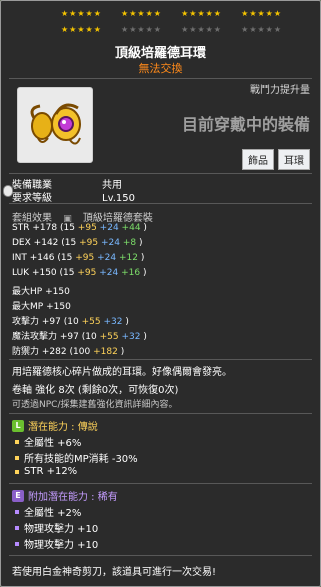 The height and width of the screenshot is (587, 321). What do you see at coordinates (56, 543) in the screenshot?
I see `additional-line: 物理攻擊力 +10` at bounding box center [56, 543].